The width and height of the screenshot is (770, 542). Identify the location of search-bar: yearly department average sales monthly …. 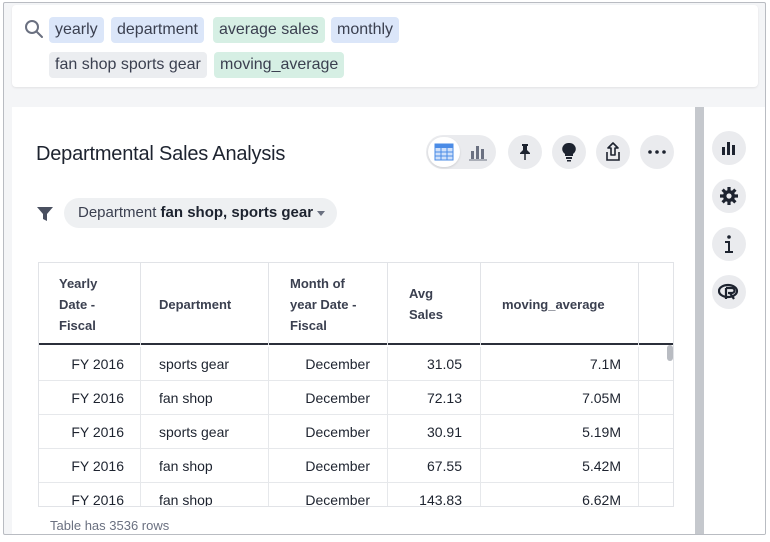
(385, 46).